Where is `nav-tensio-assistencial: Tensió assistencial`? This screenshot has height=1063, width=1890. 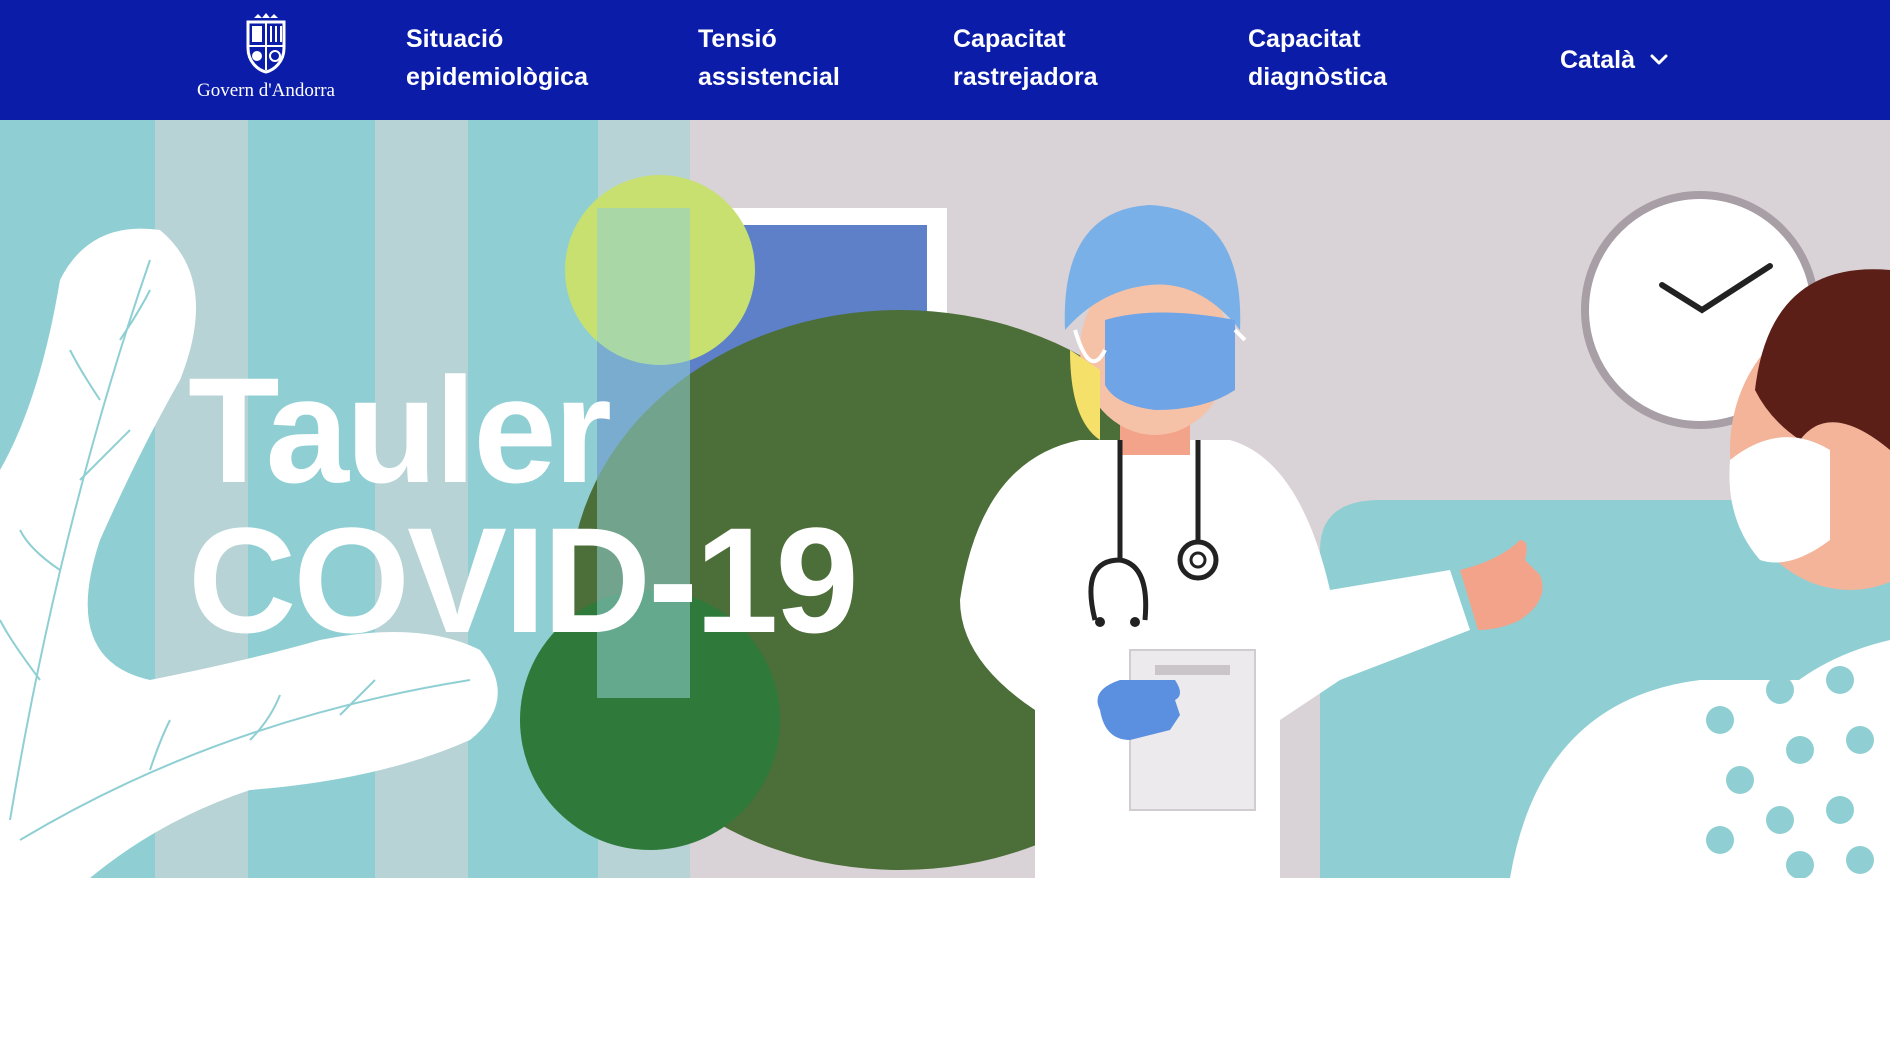 nav-tensio-assistencial: Tensió assistencial is located at coordinates (769, 58).